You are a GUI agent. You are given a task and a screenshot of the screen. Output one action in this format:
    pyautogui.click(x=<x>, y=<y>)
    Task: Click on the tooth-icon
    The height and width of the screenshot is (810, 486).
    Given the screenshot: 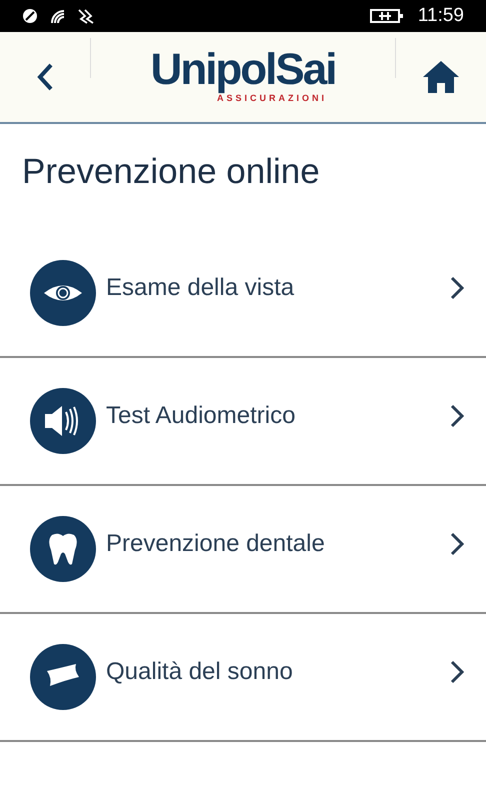 What is the action you would take?
    pyautogui.click(x=63, y=549)
    